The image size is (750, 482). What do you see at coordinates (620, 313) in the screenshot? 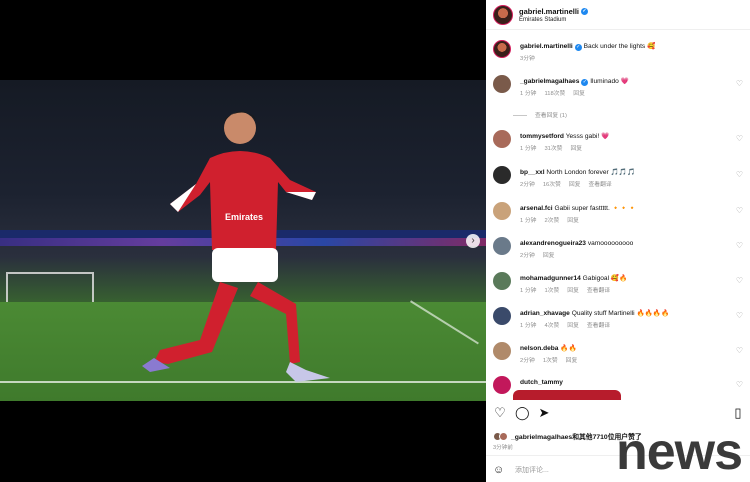
I see `comment-text: Quality stuff Martinelli 🔥🔥🔥🔥` at bounding box center [620, 313].